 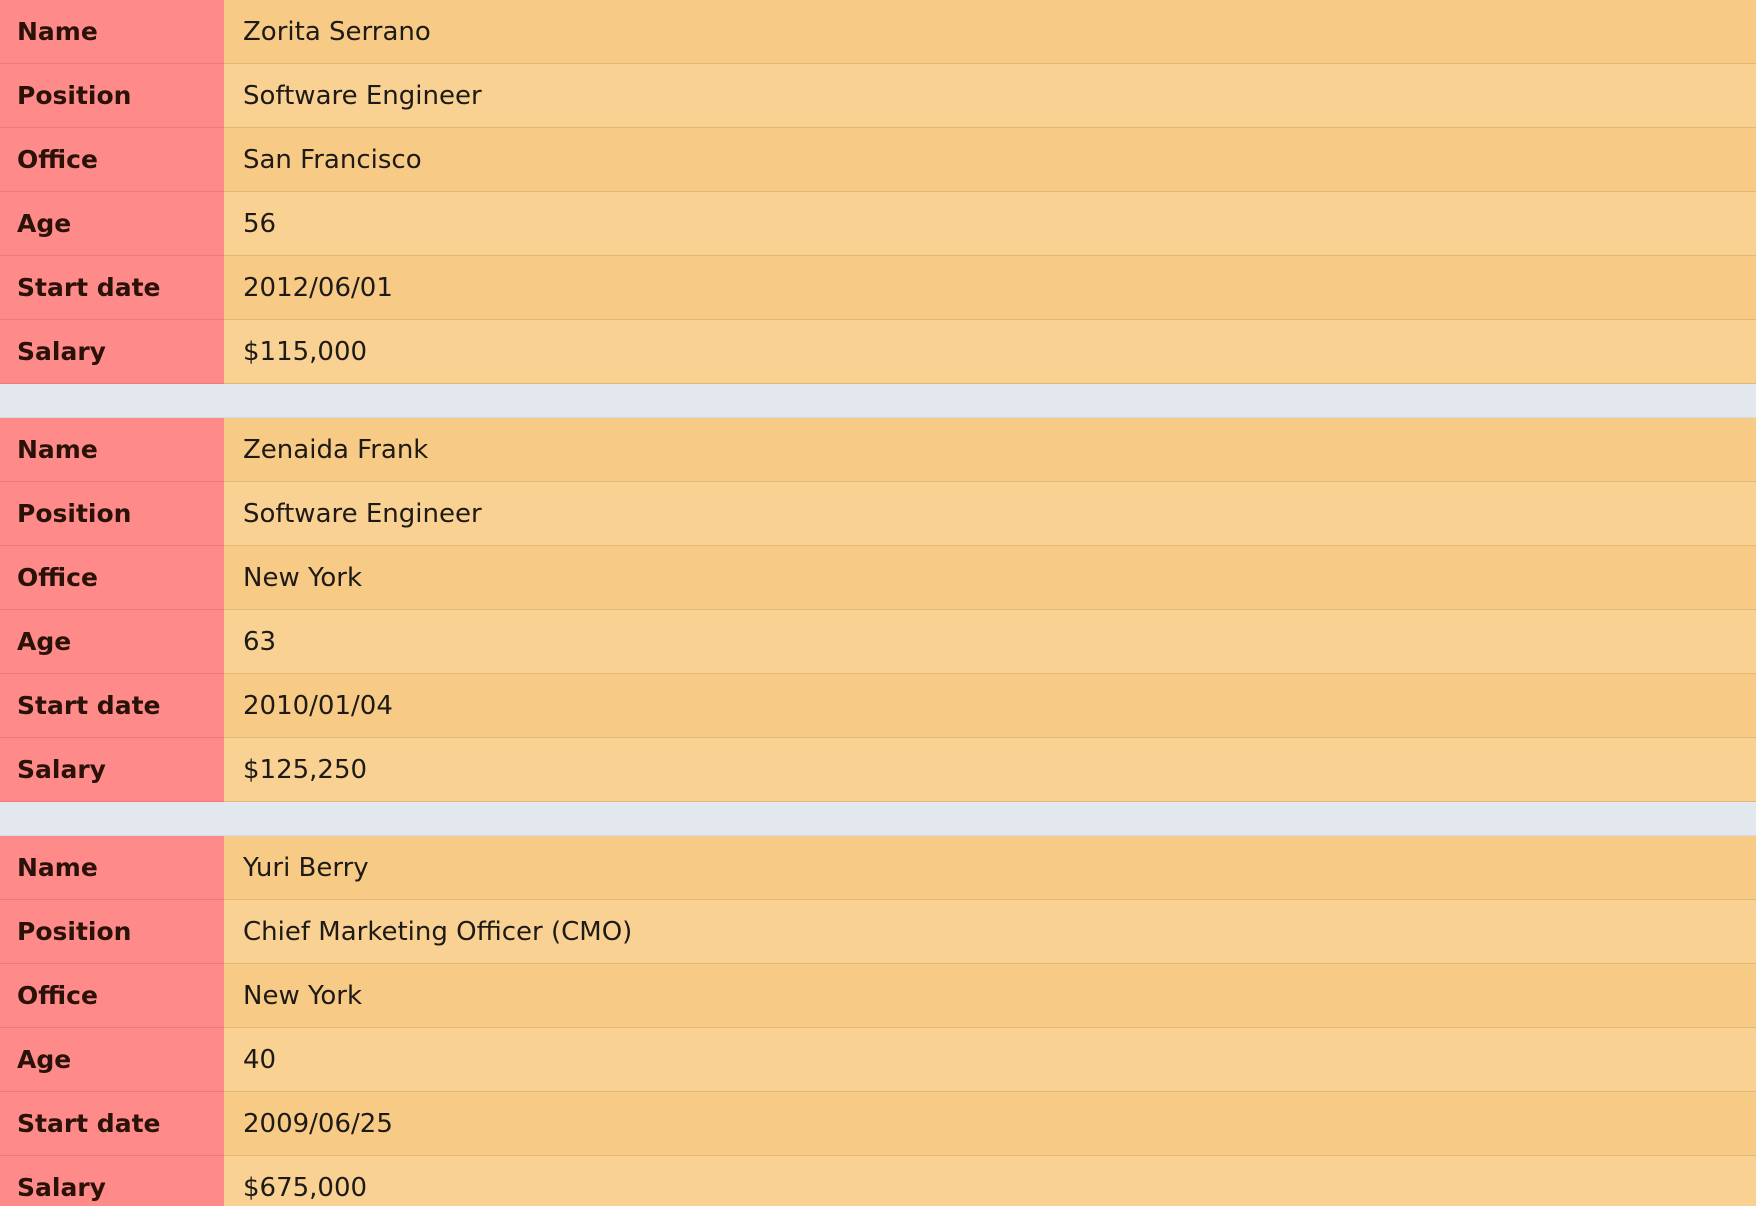 I want to click on field-value-age: 40, so click(x=990, y=1059).